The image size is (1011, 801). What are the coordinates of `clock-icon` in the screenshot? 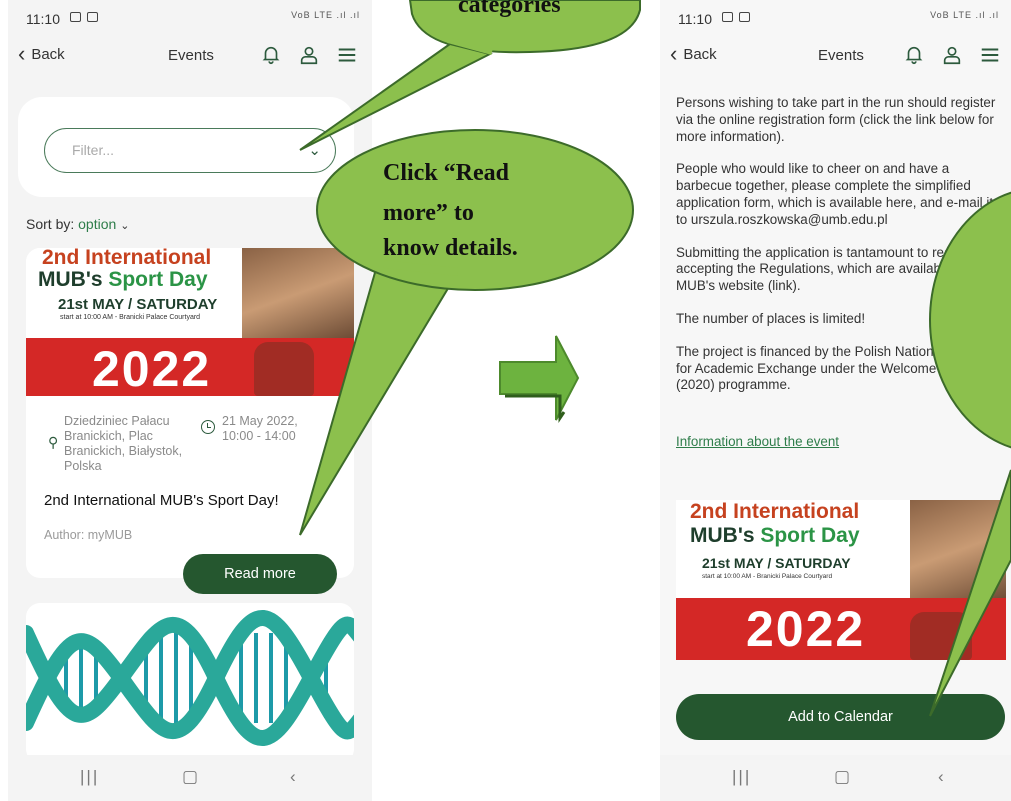 It's located at (208, 427).